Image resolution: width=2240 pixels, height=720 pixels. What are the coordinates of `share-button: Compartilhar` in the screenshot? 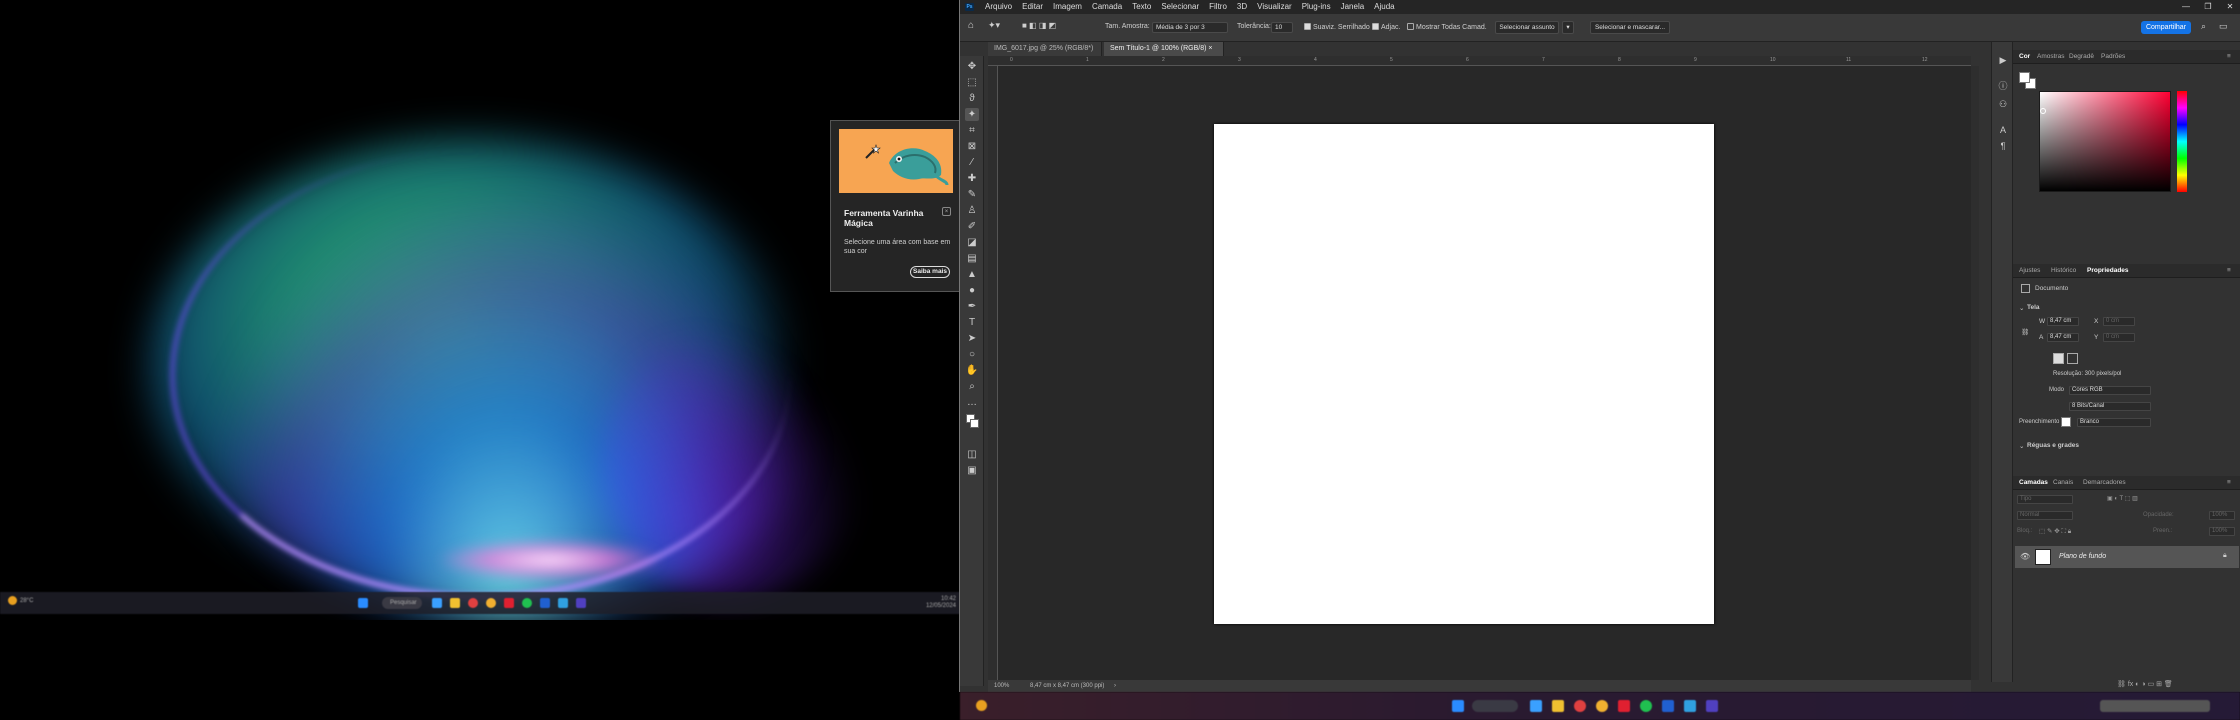 It's located at (2166, 27).